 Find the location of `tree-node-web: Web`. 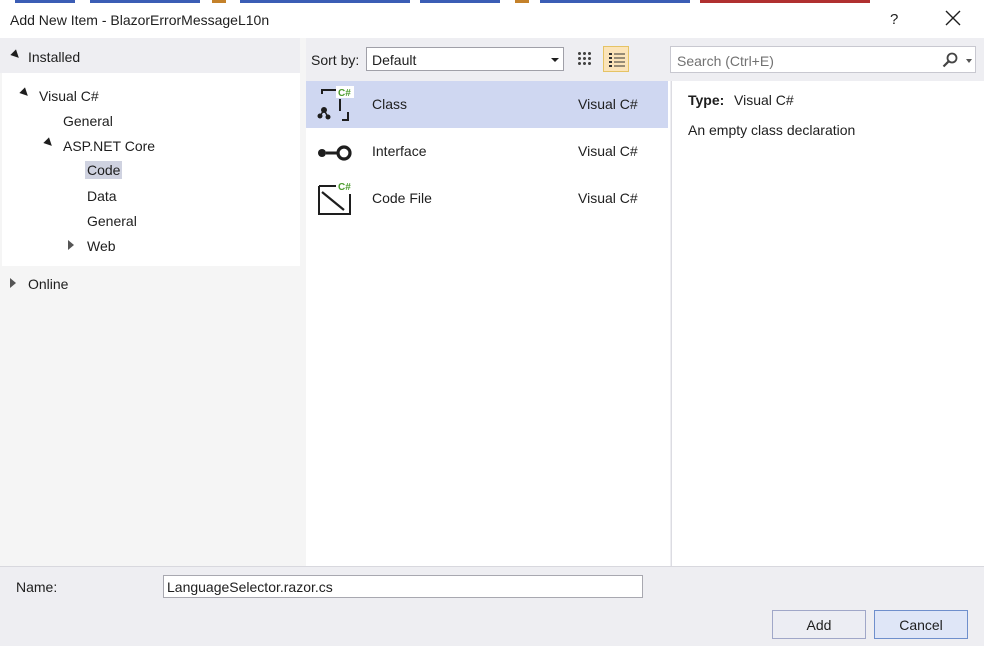

tree-node-web: Web is located at coordinates (101, 246).